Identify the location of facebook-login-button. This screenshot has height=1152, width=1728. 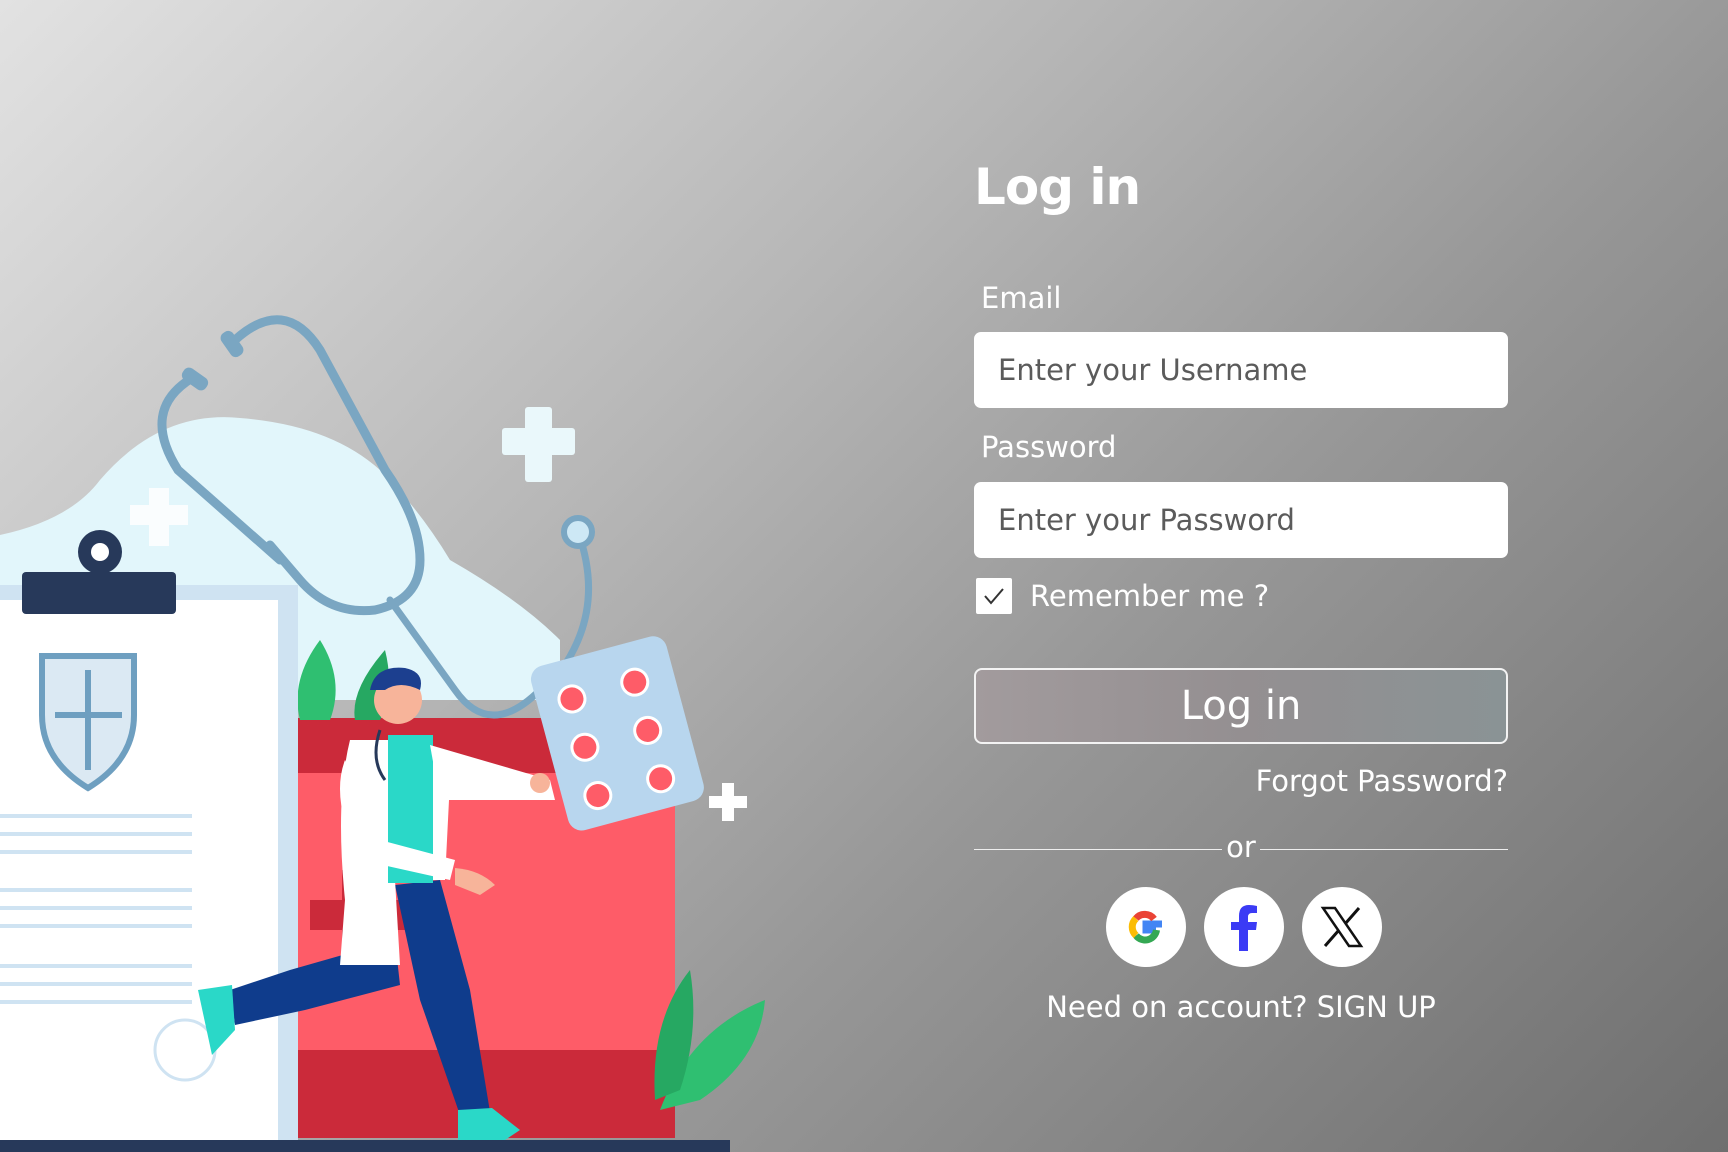
(1244, 927).